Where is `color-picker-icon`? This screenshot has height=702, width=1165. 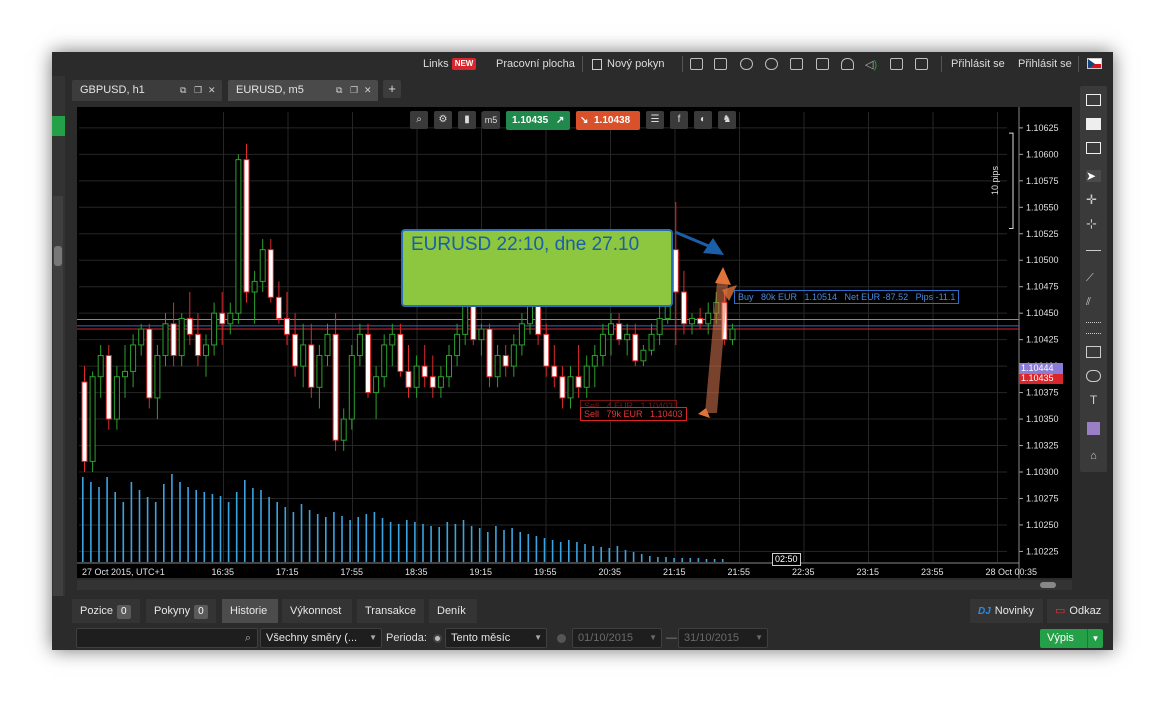
color-picker-icon is located at coordinates (1093, 428).